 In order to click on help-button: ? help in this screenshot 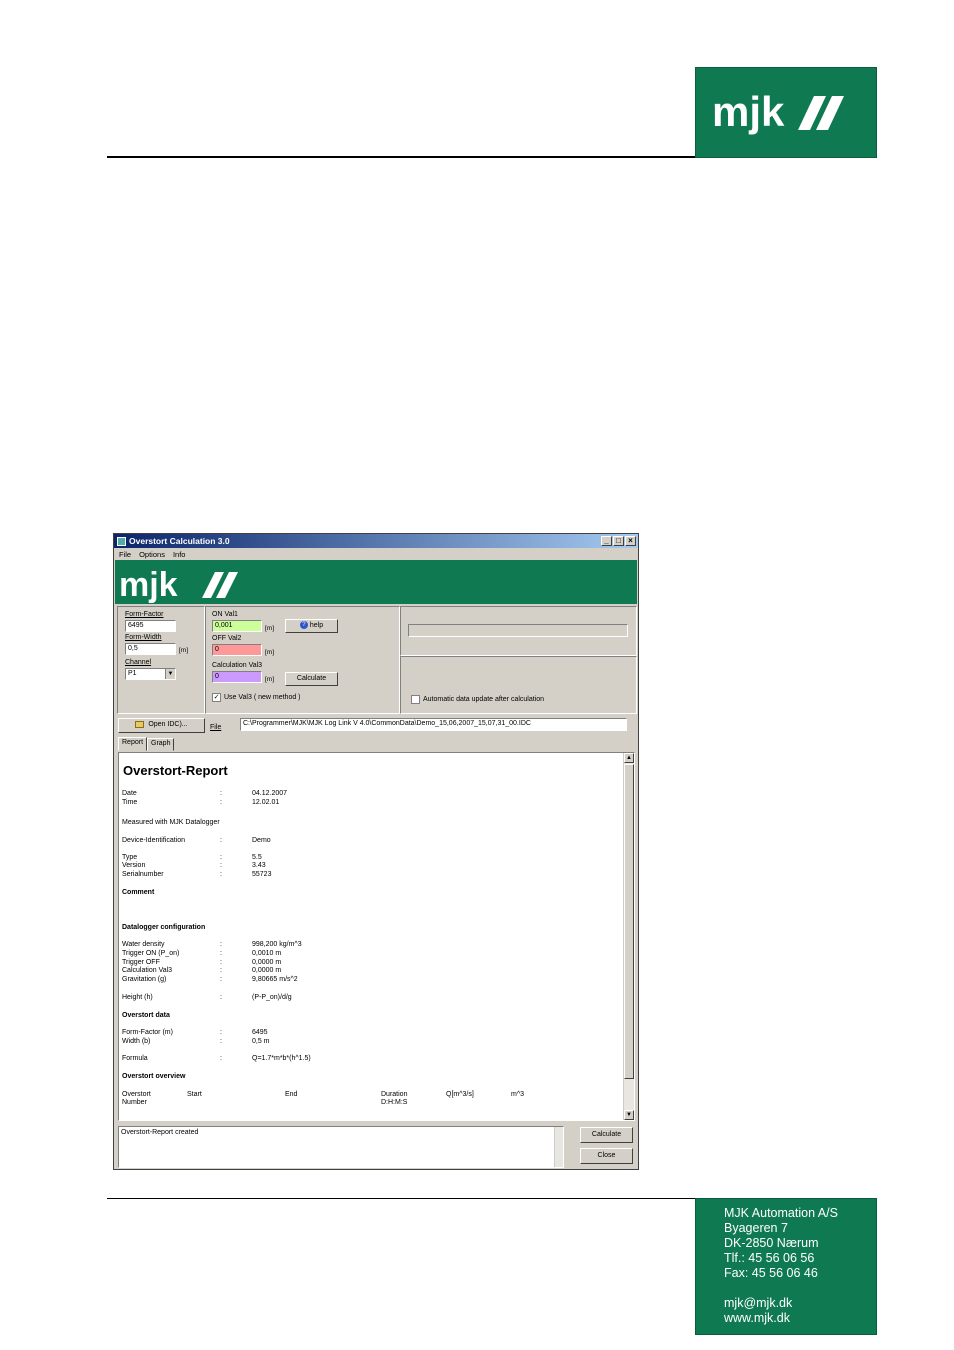, I will do `click(311, 626)`.